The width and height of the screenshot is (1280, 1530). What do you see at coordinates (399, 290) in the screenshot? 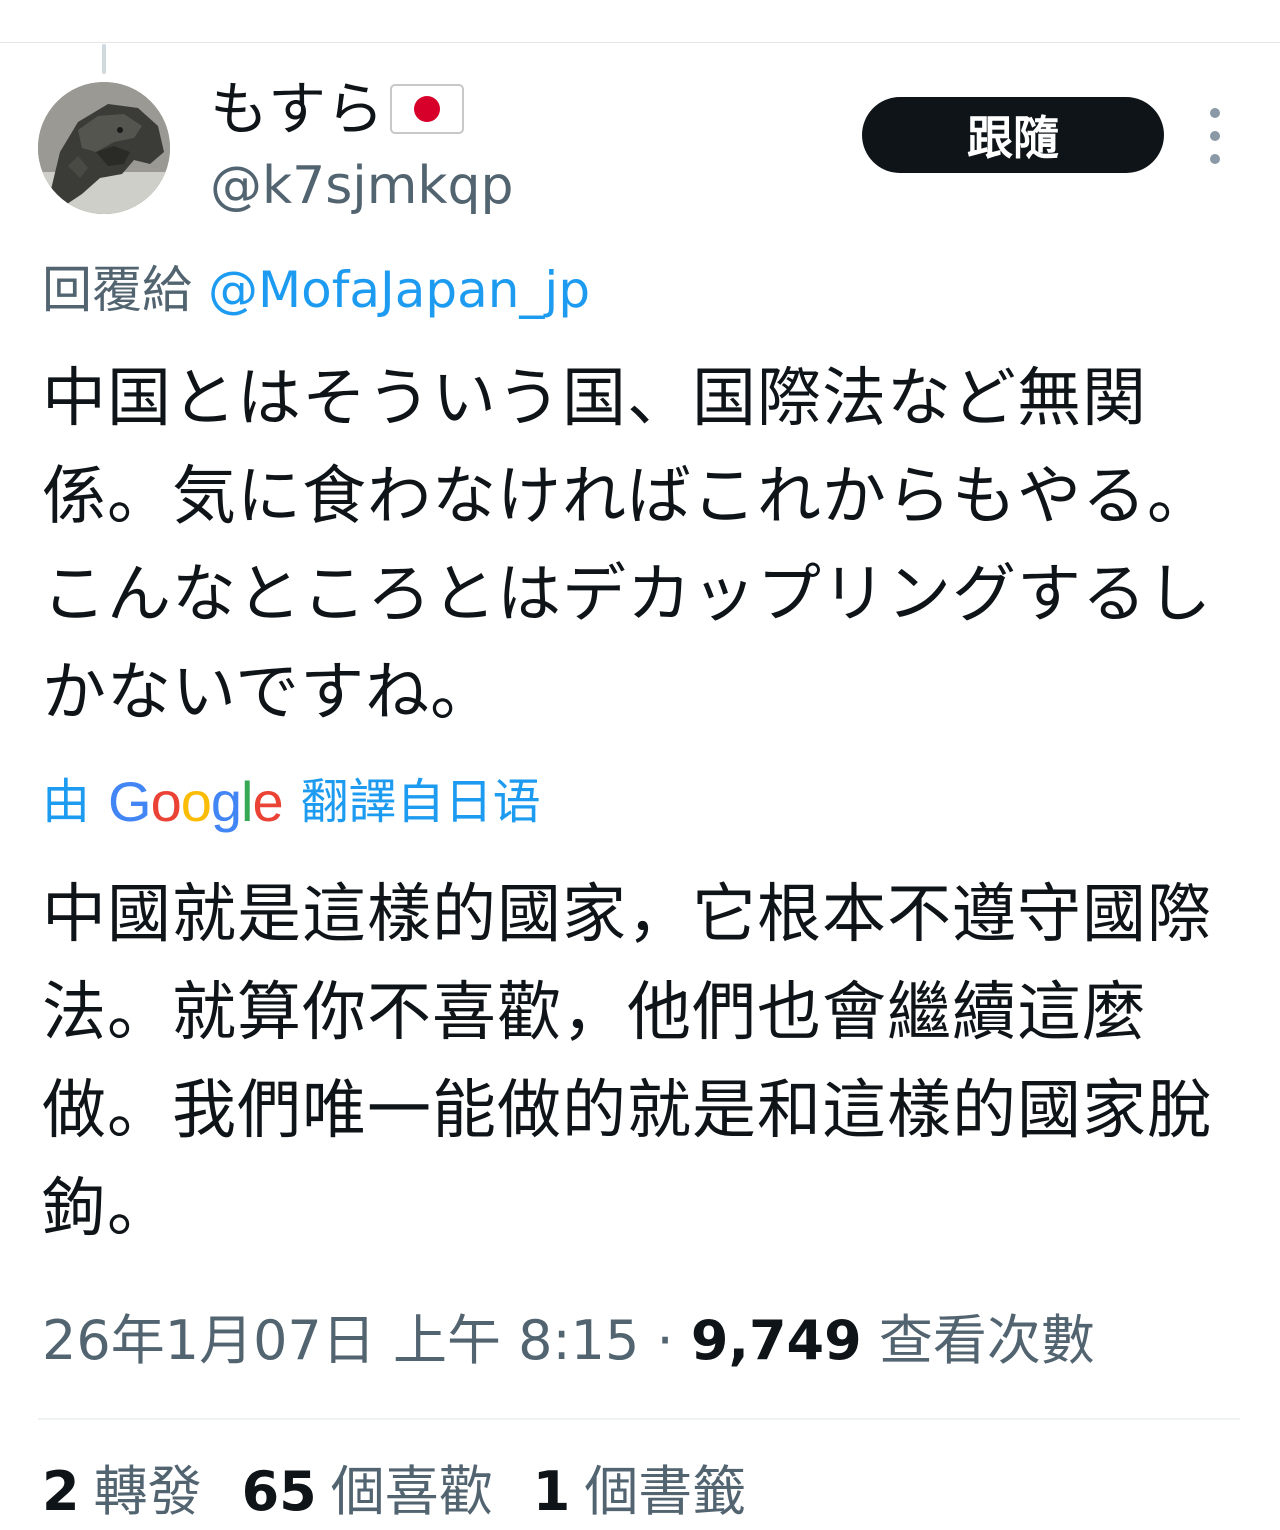
I see `reply-mention-link: @MofaJapan_jp` at bounding box center [399, 290].